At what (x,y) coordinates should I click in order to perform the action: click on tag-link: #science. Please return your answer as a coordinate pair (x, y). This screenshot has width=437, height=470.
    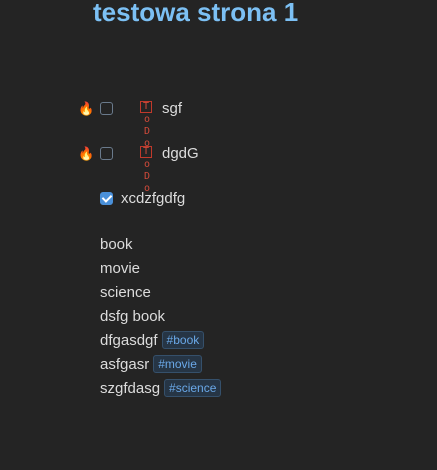
    Looking at the image, I should click on (193, 388).